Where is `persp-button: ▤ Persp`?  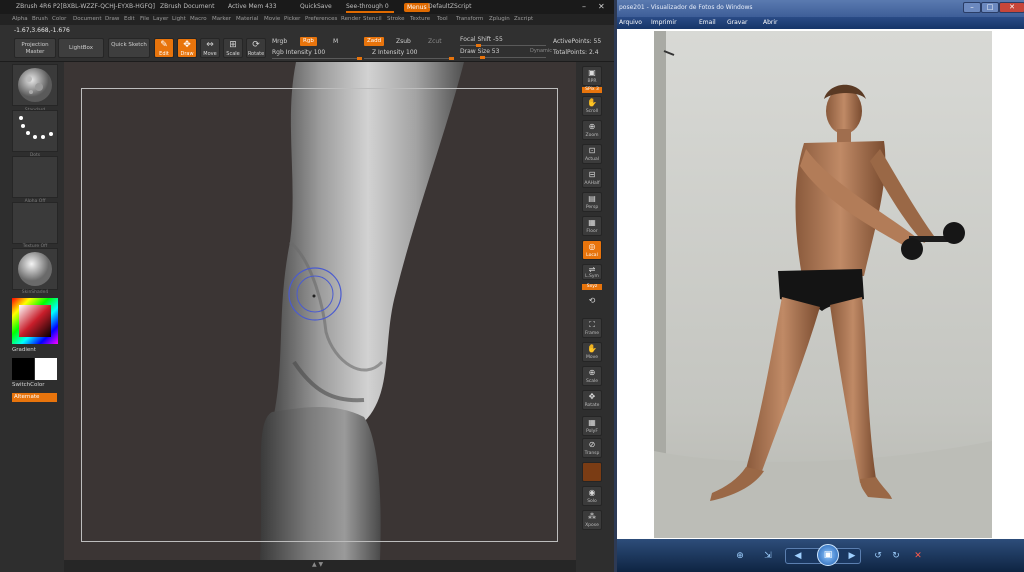 persp-button: ▤ Persp is located at coordinates (592, 202).